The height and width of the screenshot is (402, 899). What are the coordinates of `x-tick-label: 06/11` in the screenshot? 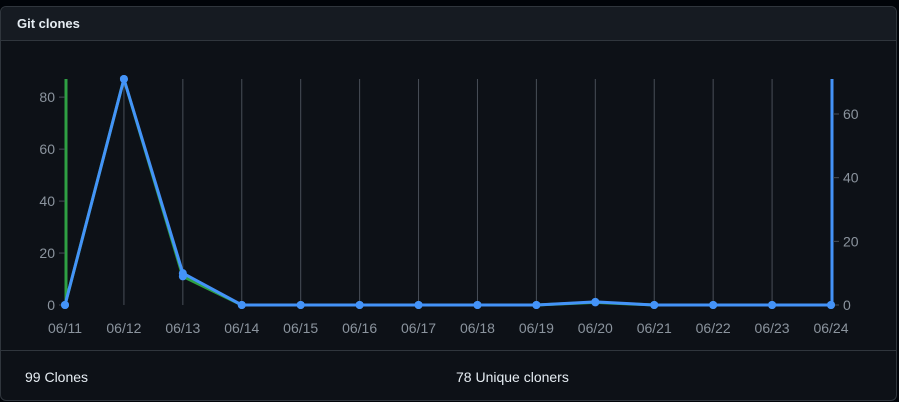 It's located at (65, 328).